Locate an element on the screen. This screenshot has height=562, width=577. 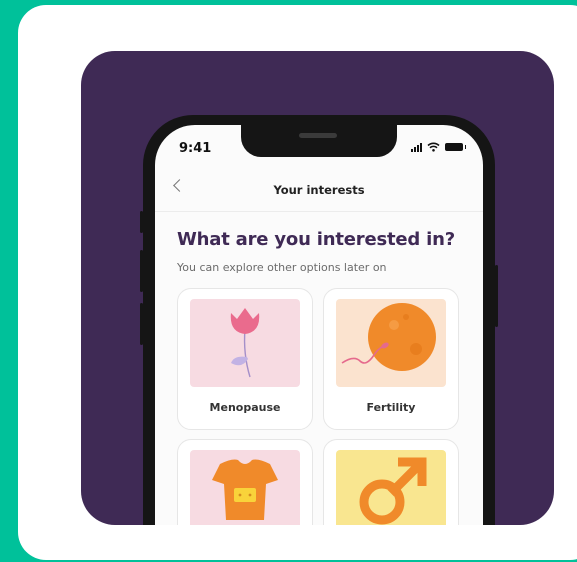
battery-icon is located at coordinates (455, 147).